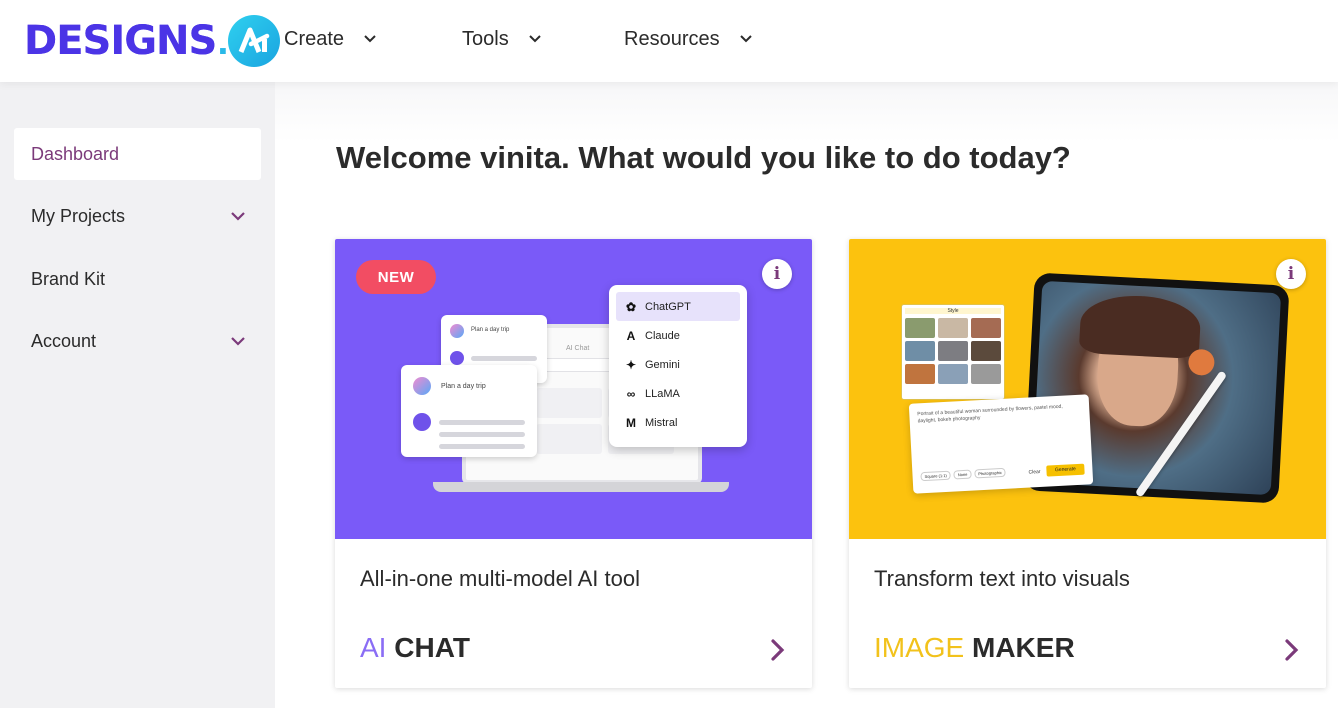  Describe the element at coordinates (662, 364) in the screenshot. I see `model-label: Gemini` at that location.